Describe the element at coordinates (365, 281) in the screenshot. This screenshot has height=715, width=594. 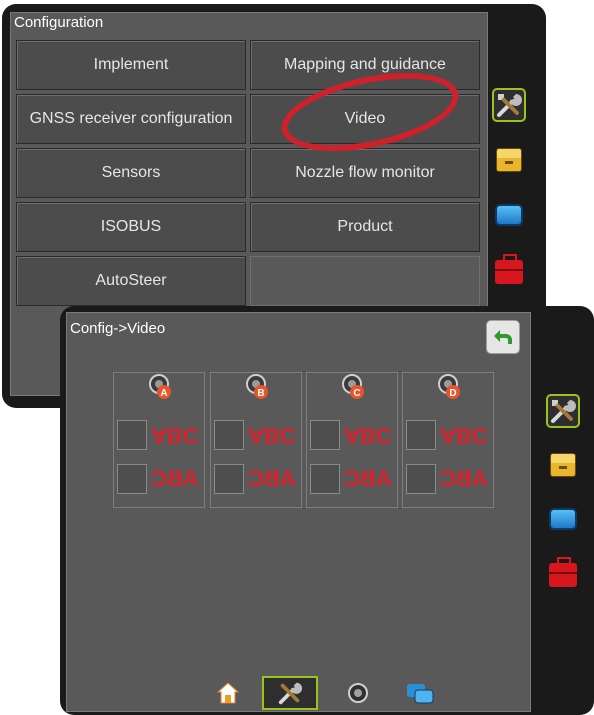
I see `empty-button-slot` at that location.